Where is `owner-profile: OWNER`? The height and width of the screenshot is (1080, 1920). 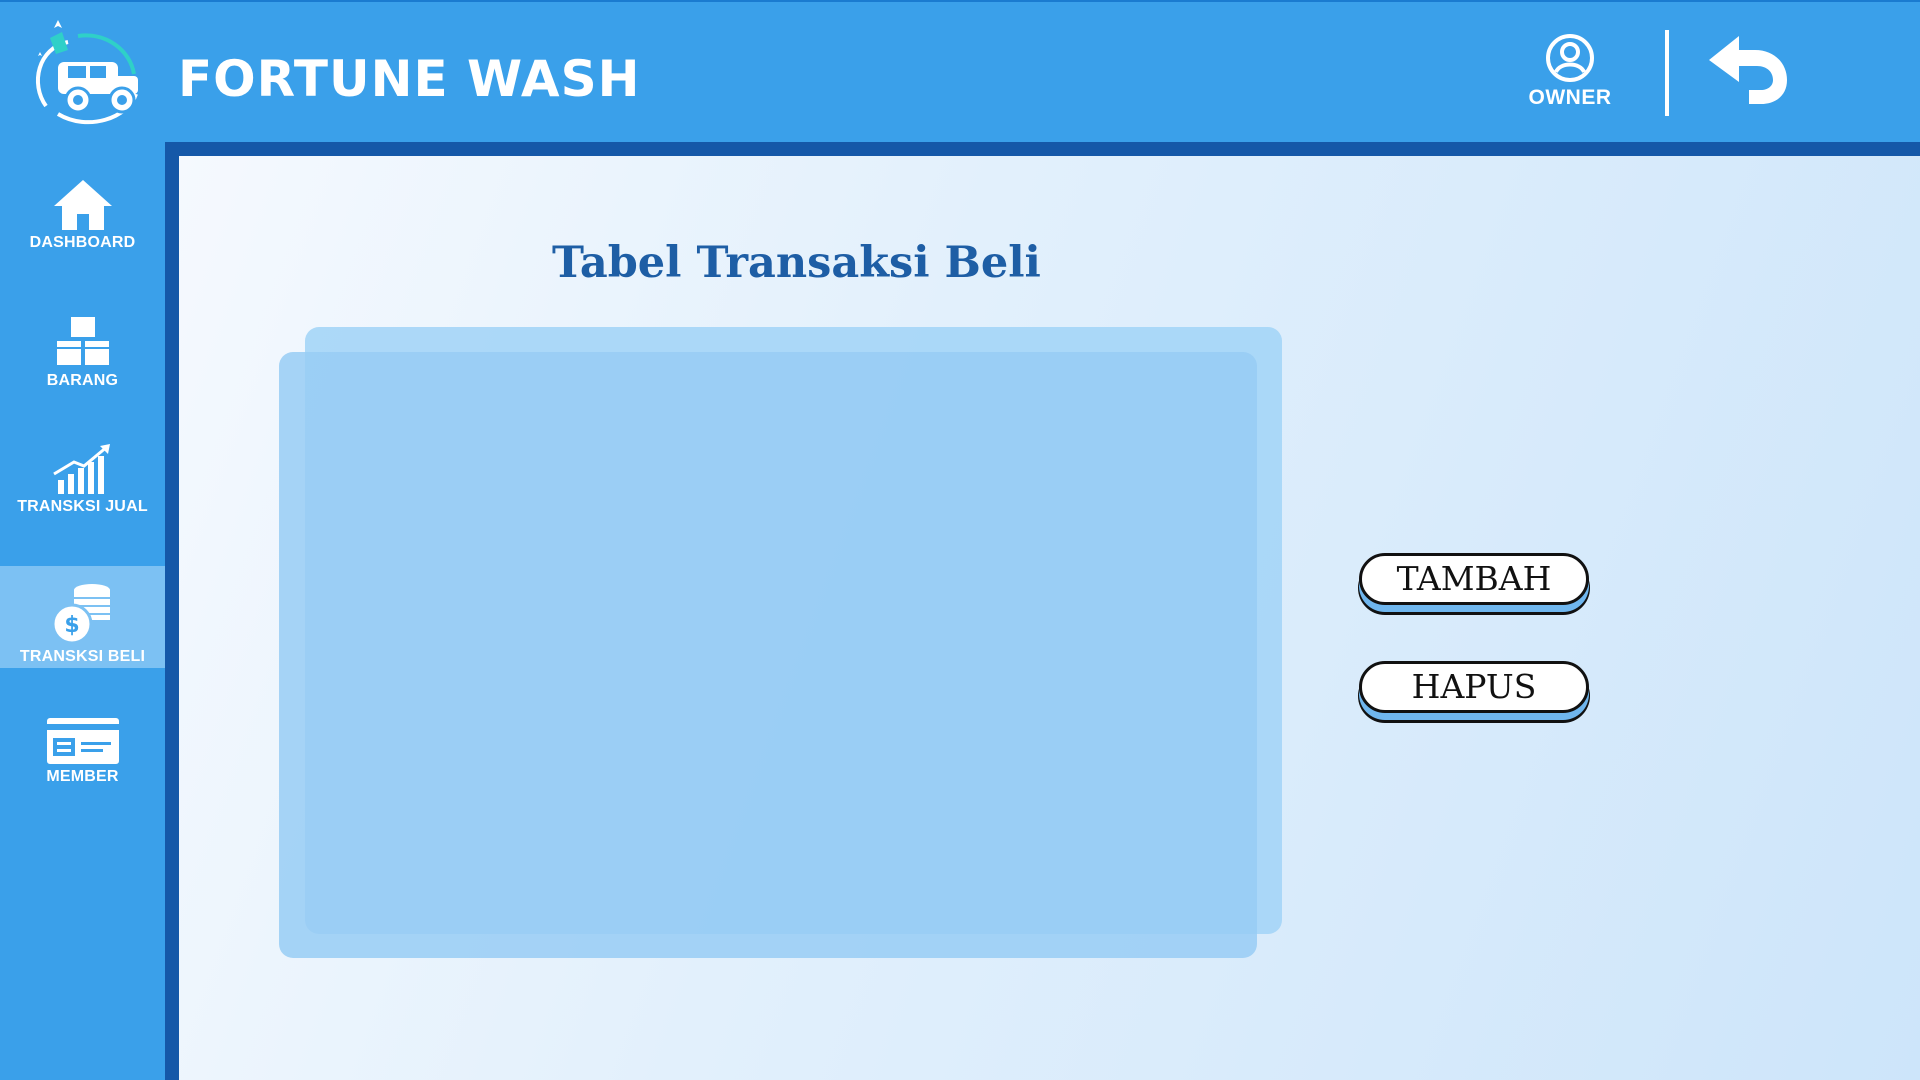
owner-profile: OWNER is located at coordinates (1570, 71).